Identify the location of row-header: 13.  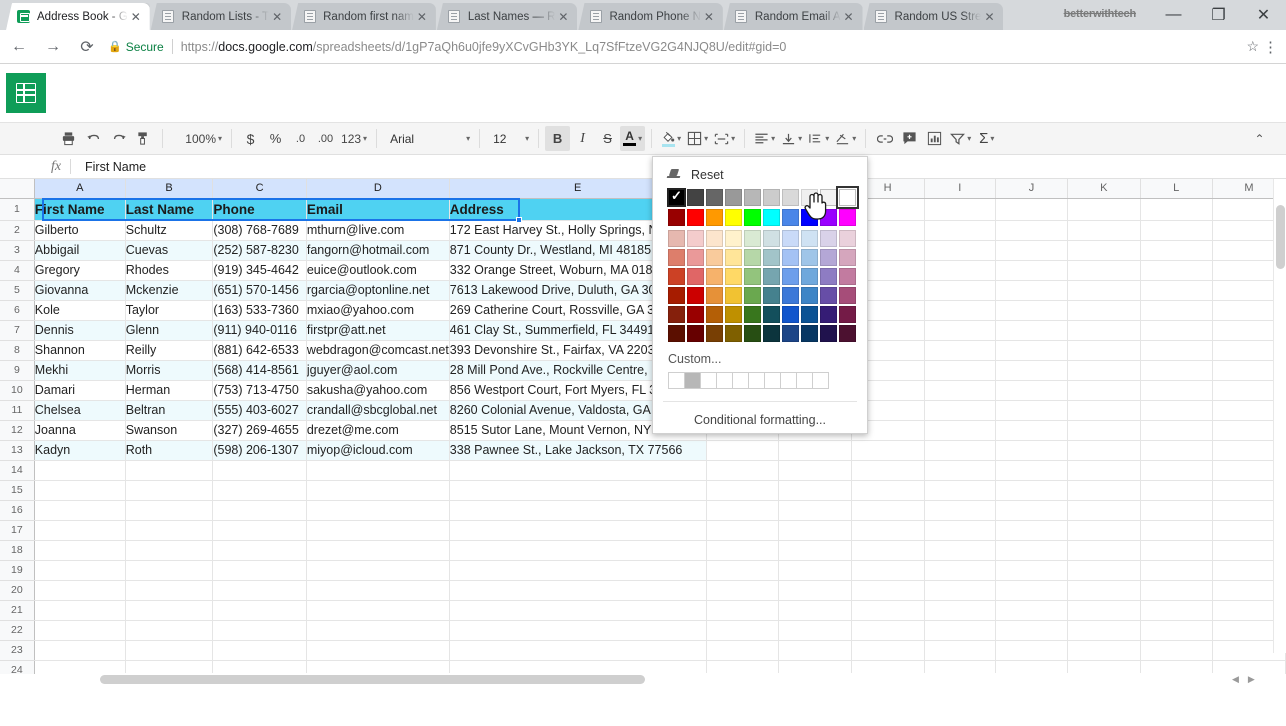
(17, 450).